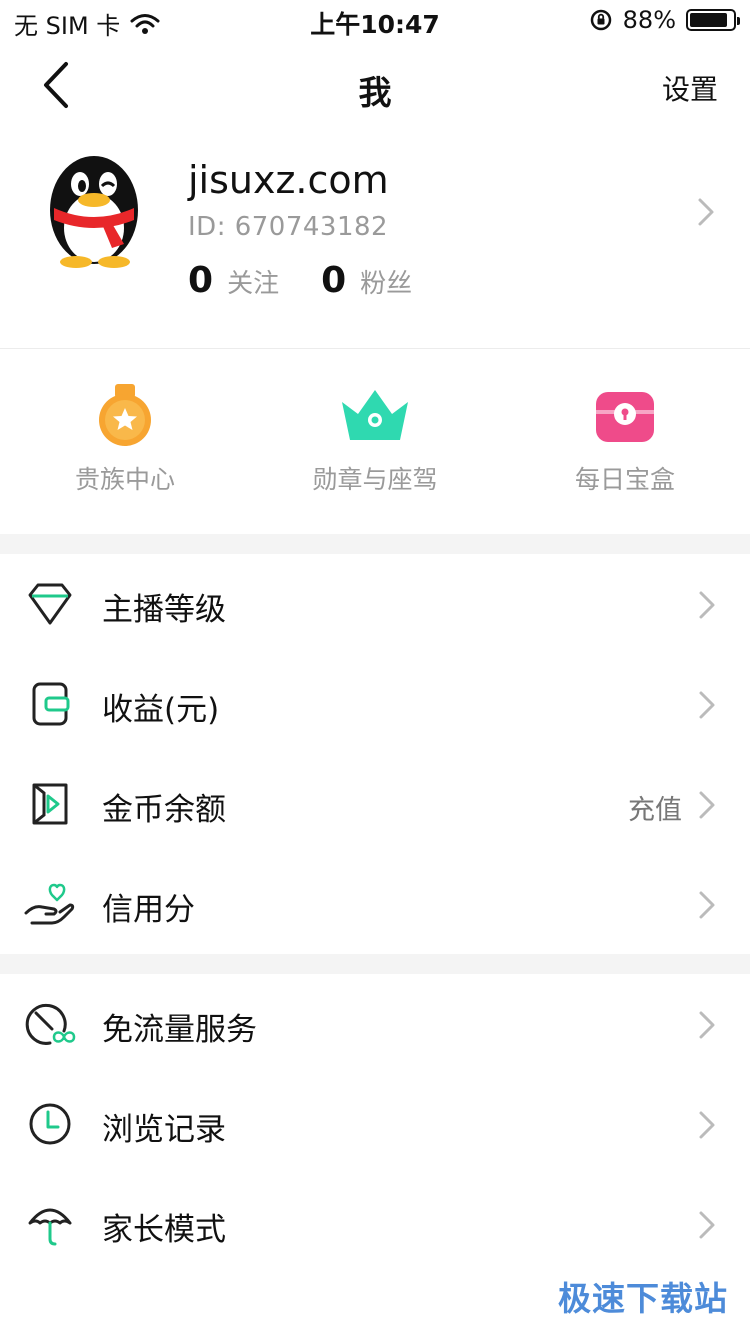 The width and height of the screenshot is (750, 1334). Describe the element at coordinates (161, 710) in the screenshot. I see `menu-label: 收益(元)` at that location.